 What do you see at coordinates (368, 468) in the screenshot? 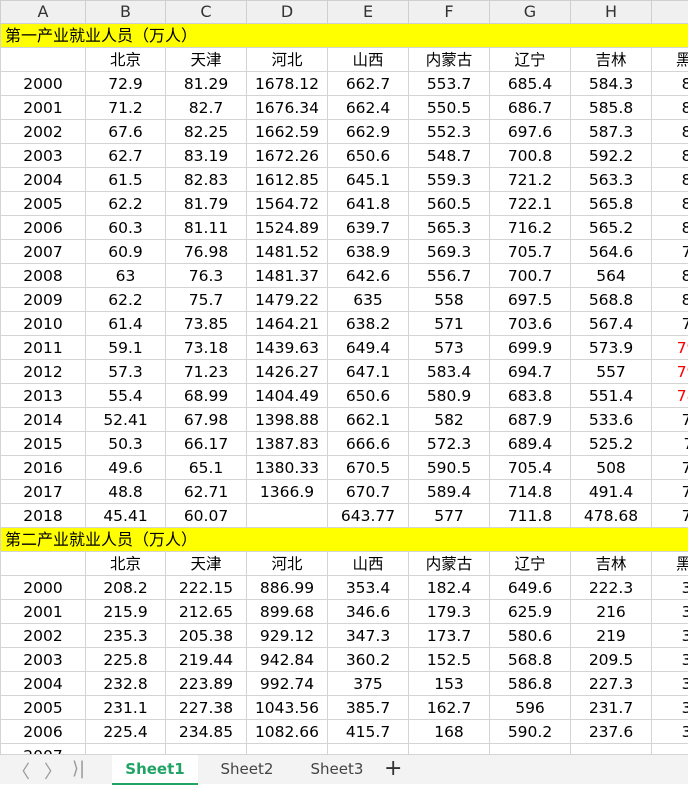
I see `data-cell: 670.5` at bounding box center [368, 468].